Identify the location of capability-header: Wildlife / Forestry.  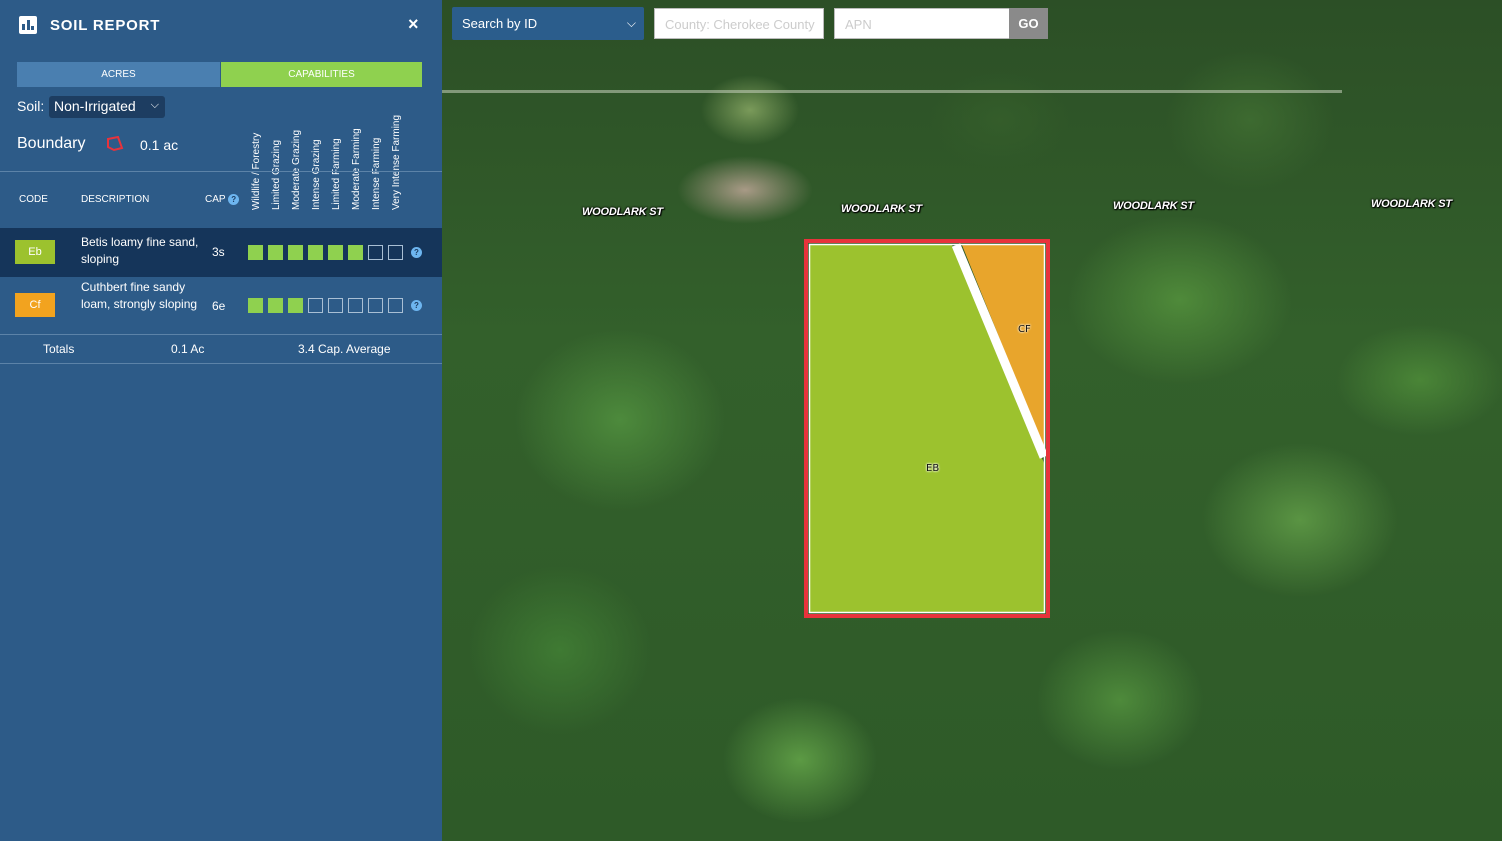
(256, 171).